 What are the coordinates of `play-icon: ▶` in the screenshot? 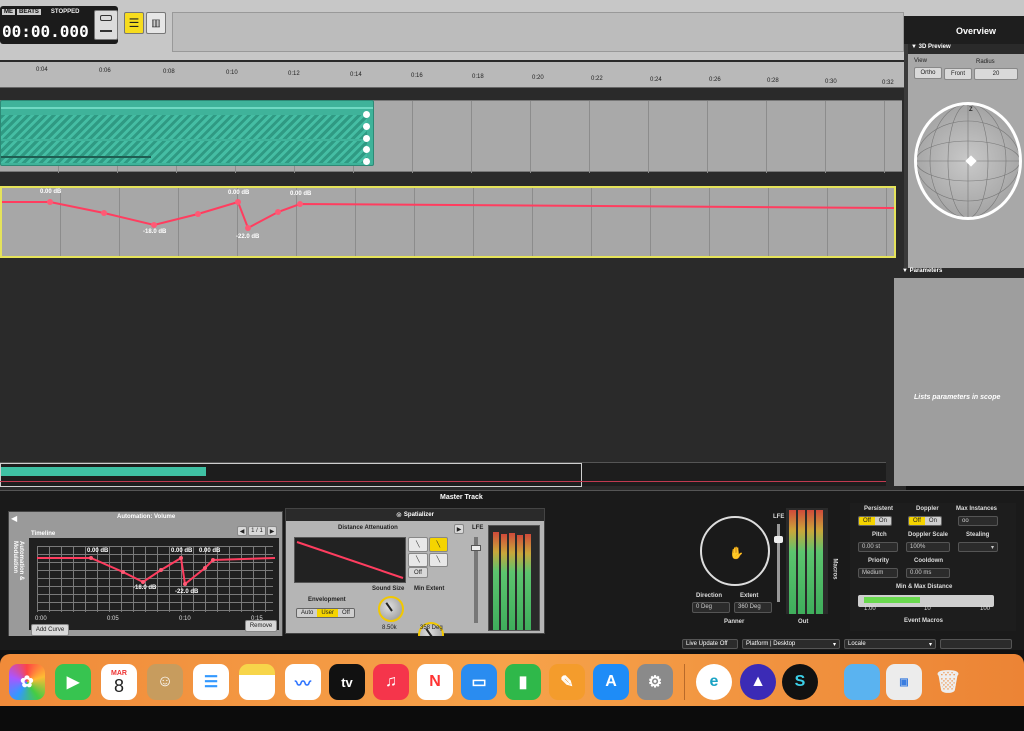 It's located at (459, 529).